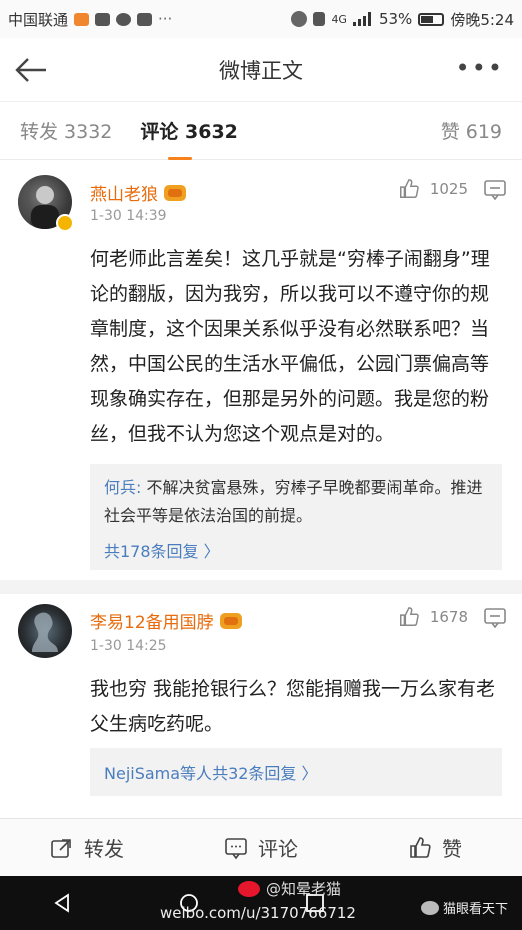 This screenshot has width=522, height=930. Describe the element at coordinates (448, 617) in the screenshot. I see `like-count: 1678` at that location.